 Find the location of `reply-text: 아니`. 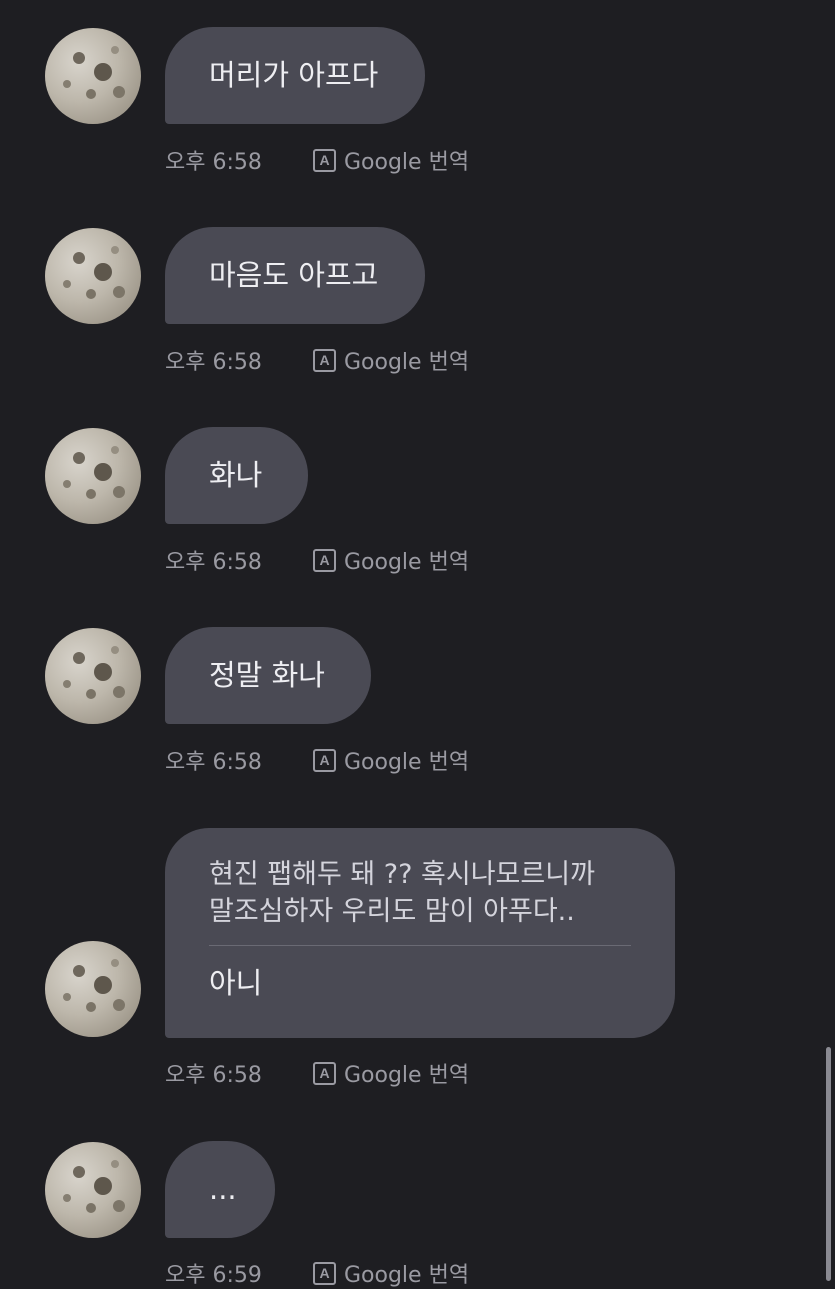

reply-text: 아니 is located at coordinates (236, 983).